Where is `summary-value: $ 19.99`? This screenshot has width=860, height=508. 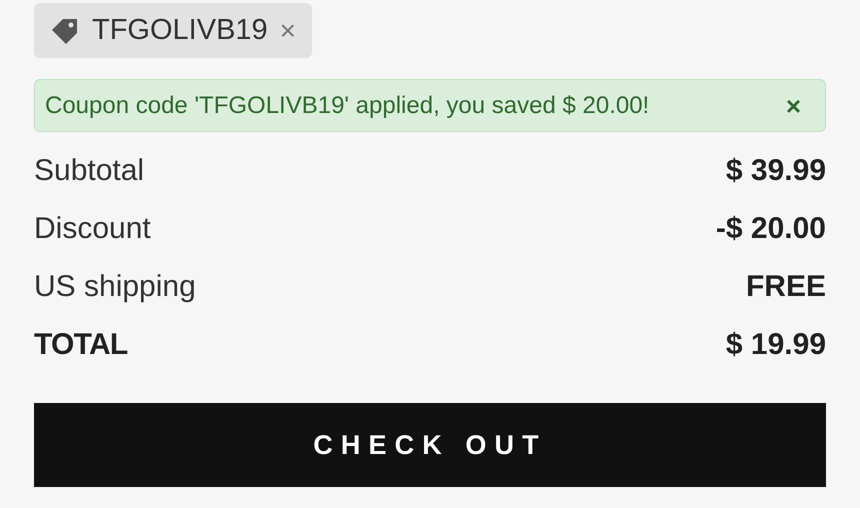
summary-value: $ 19.99 is located at coordinates (776, 344).